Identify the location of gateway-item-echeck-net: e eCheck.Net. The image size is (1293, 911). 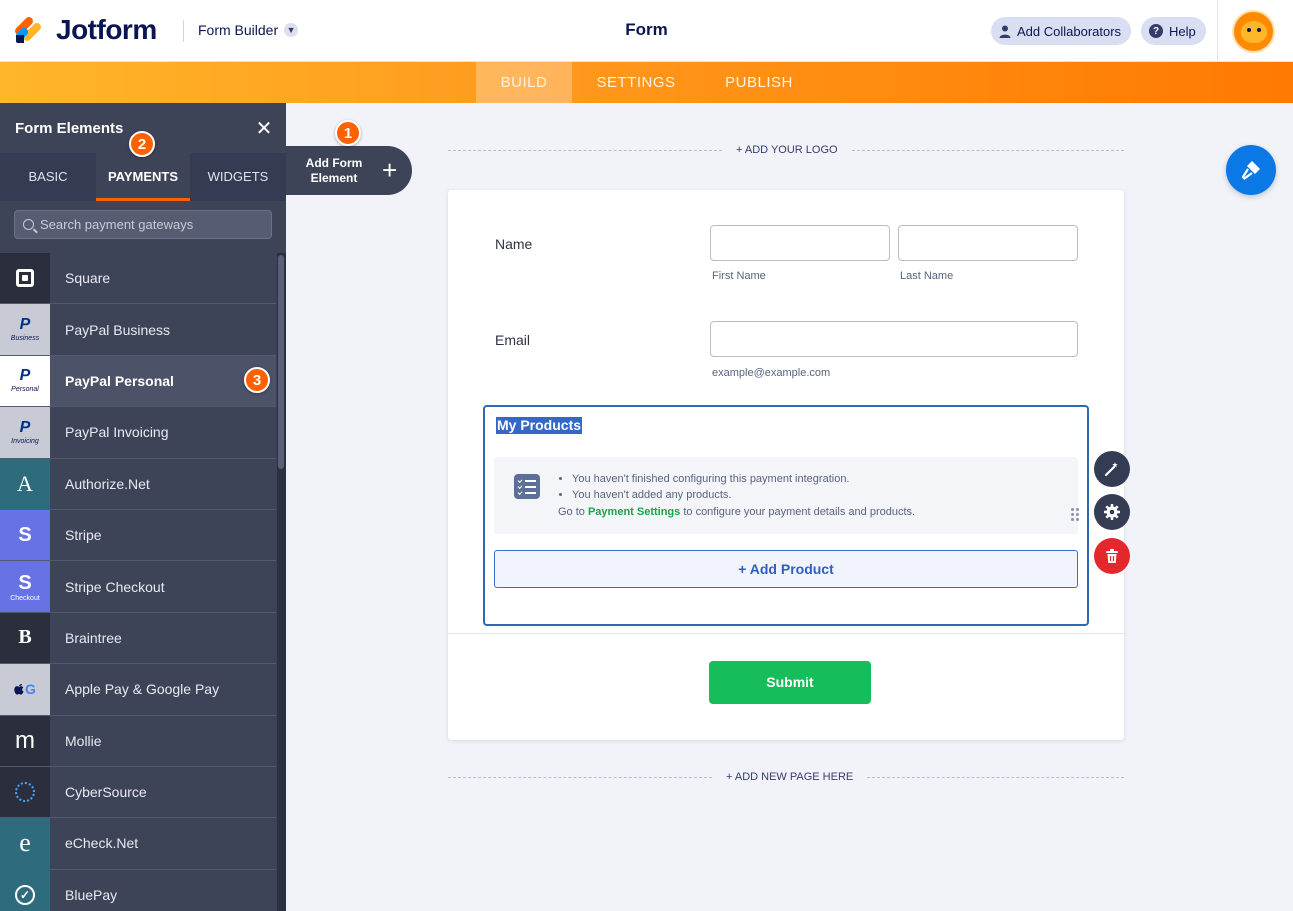
(138, 844).